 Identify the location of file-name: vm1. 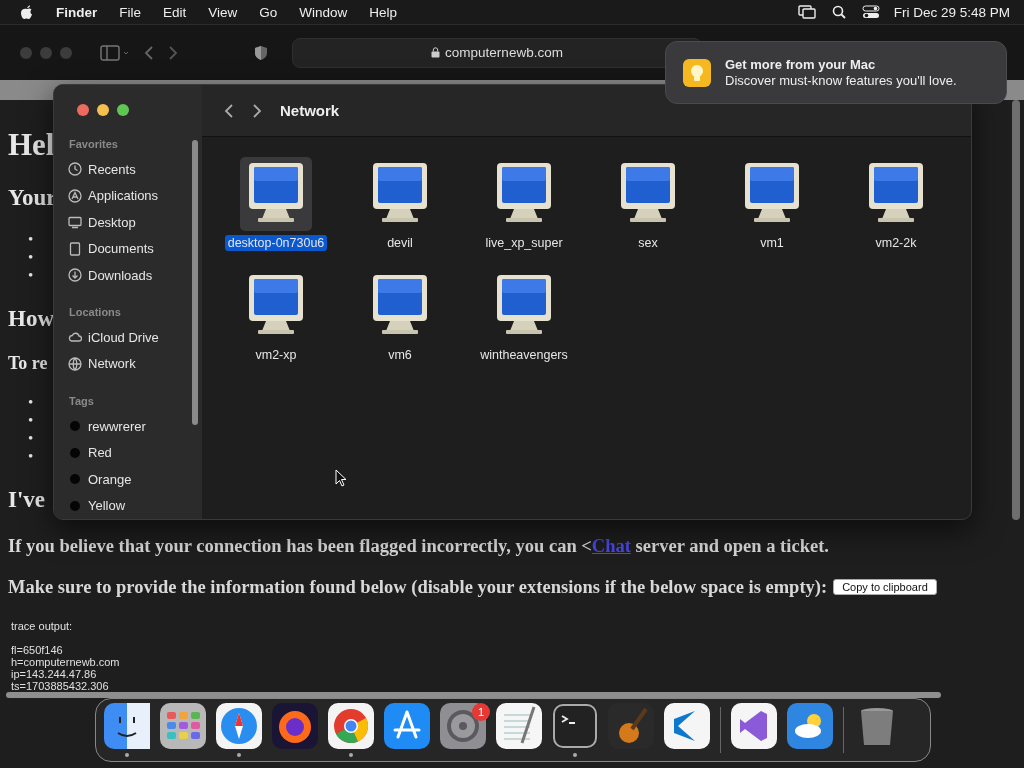
(772, 243).